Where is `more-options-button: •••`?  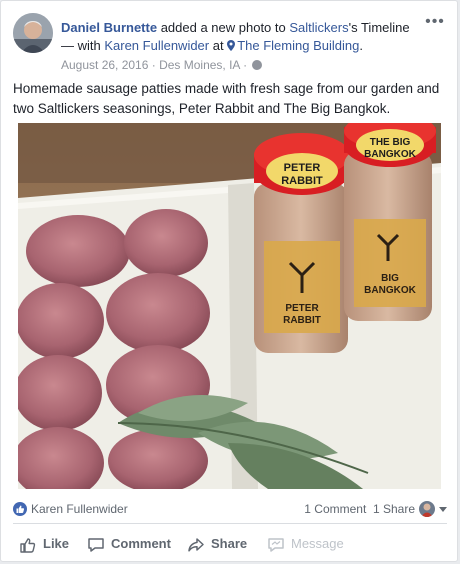
more-options-button: ••• is located at coordinates (435, 22).